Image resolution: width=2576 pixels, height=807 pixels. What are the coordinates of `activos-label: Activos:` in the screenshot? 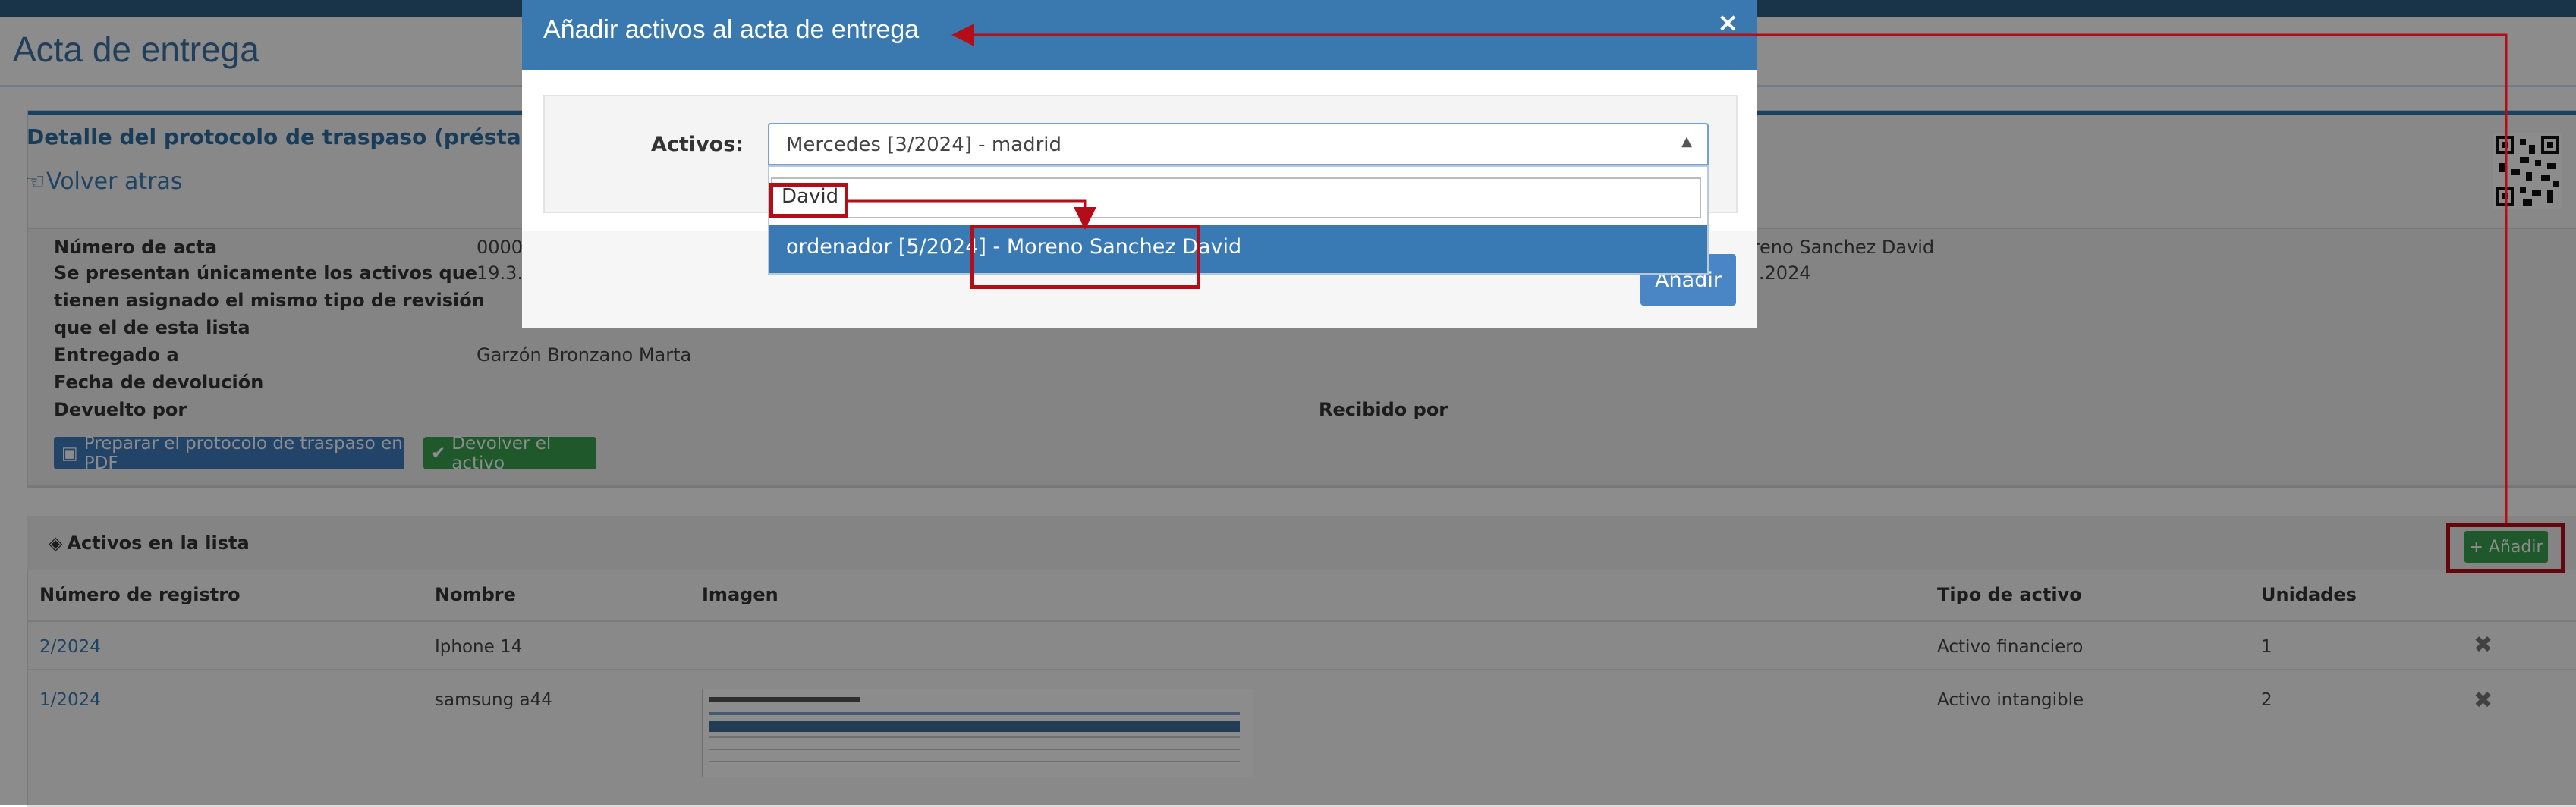 It's located at (697, 144).